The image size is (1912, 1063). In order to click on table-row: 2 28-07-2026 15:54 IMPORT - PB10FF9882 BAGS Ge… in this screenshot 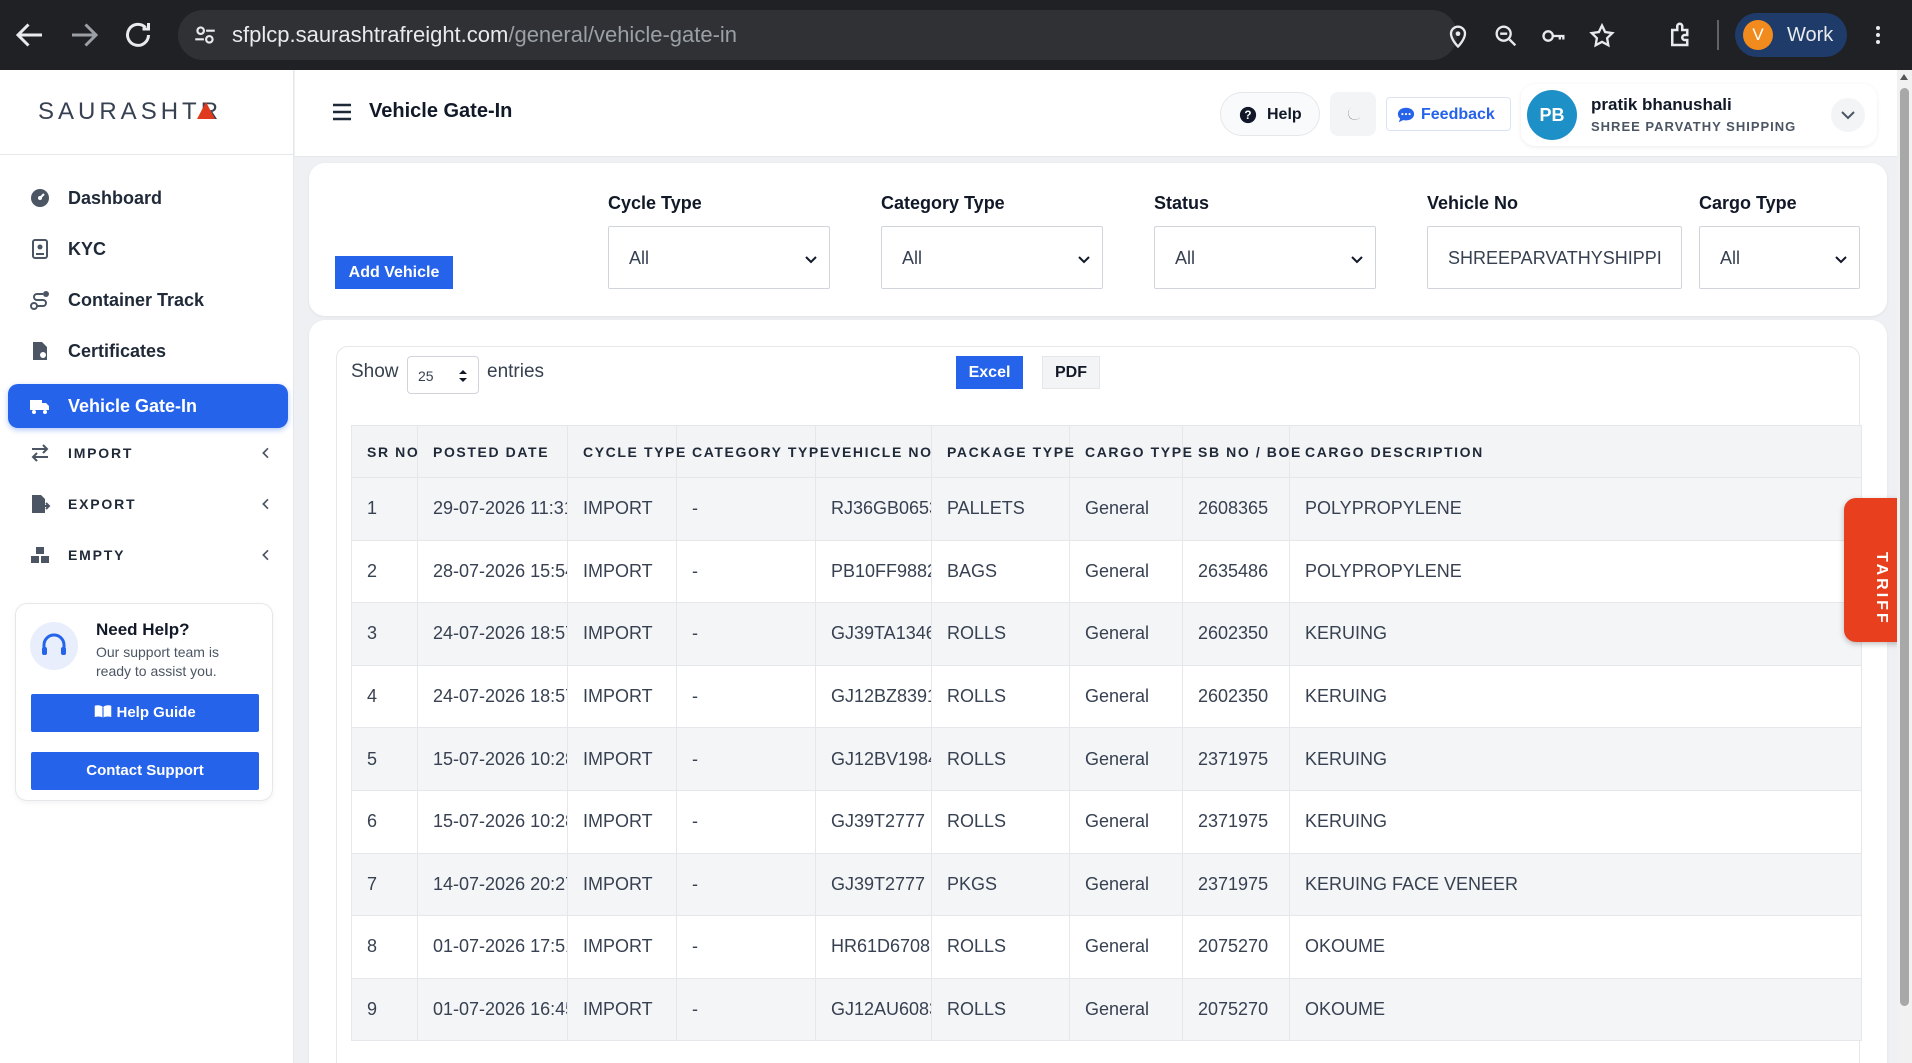, I will do `click(1106, 571)`.